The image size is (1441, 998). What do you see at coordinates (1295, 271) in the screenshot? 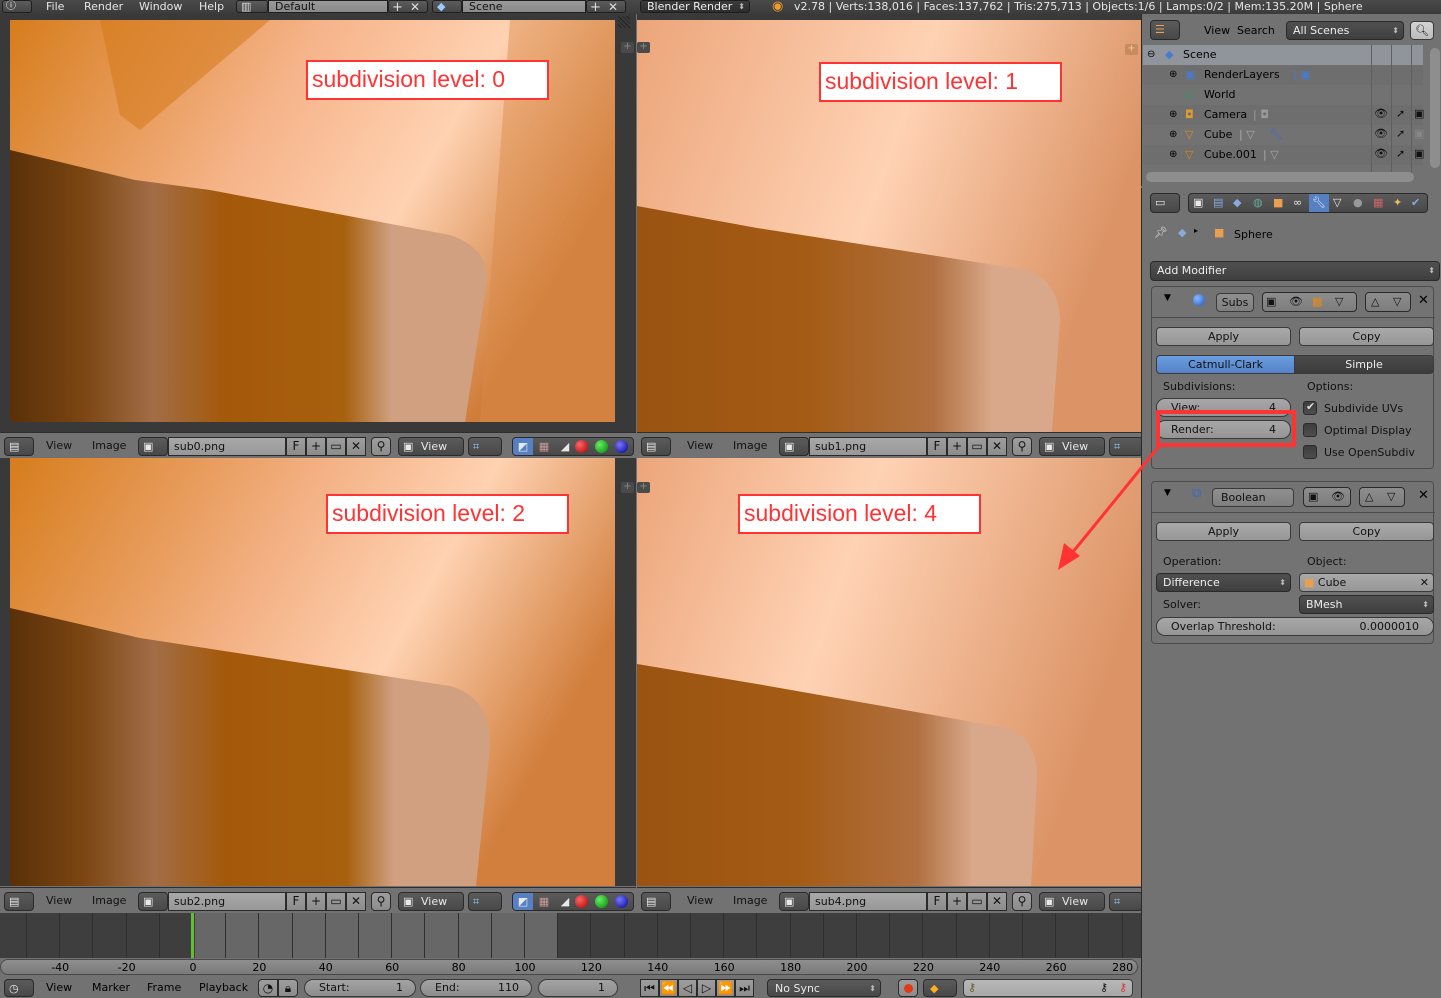
I see `add-modifier-dropdown: Add Modifier ⬍` at bounding box center [1295, 271].